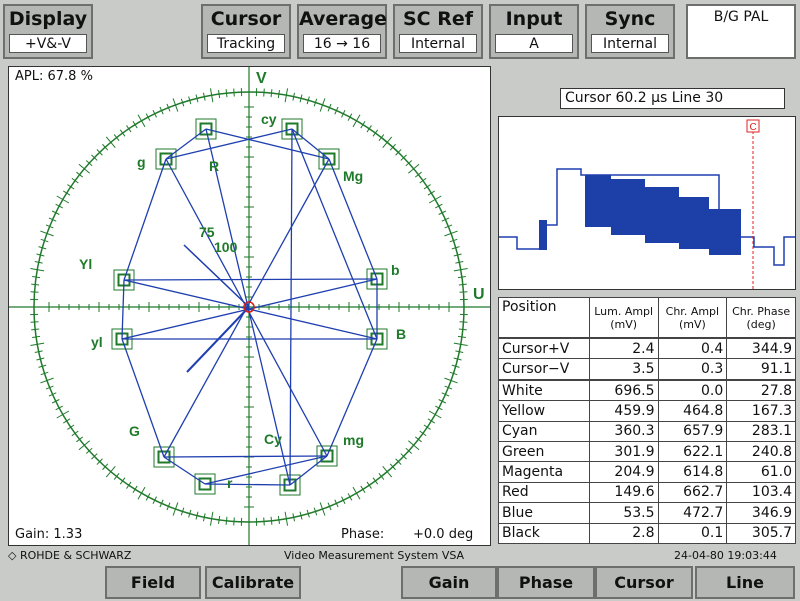 The image size is (800, 601). What do you see at coordinates (692, 513) in the screenshot?
I see `row-chr: 472.7` at bounding box center [692, 513].